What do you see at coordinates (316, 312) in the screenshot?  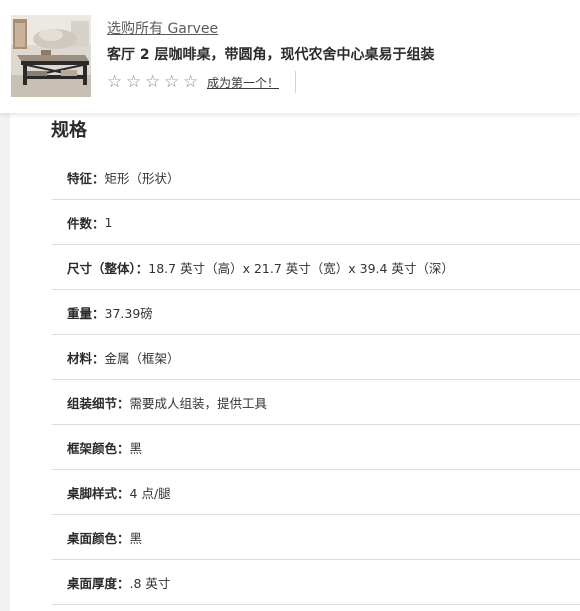 I see `spec-row: 重量： 37.39磅` at bounding box center [316, 312].